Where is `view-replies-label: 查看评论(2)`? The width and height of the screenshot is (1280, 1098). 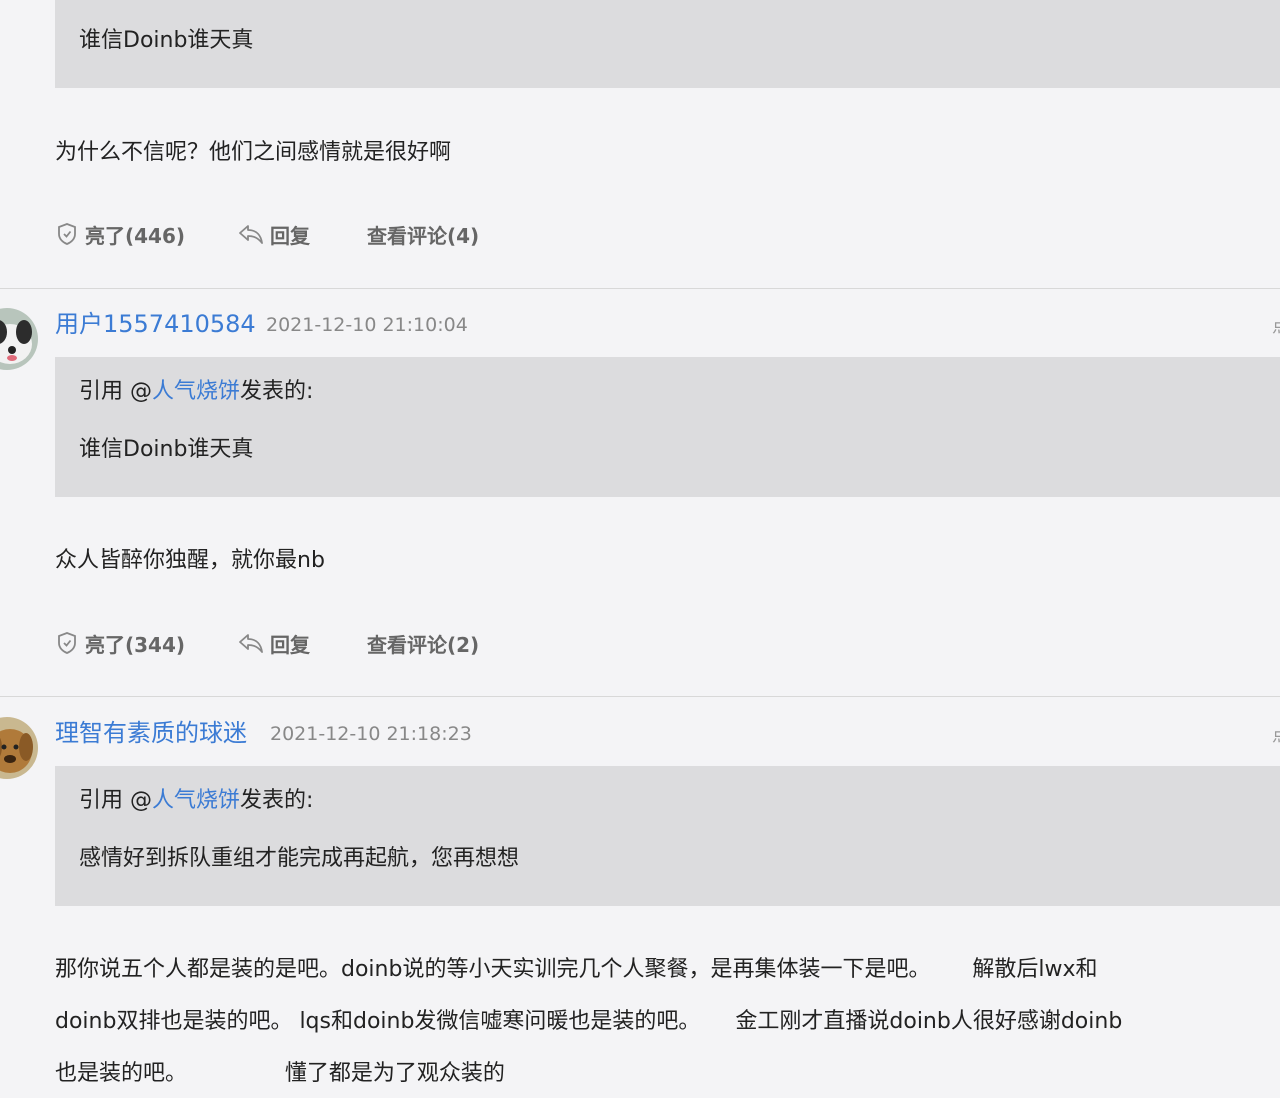
view-replies-label: 查看评论(2) is located at coordinates (423, 644).